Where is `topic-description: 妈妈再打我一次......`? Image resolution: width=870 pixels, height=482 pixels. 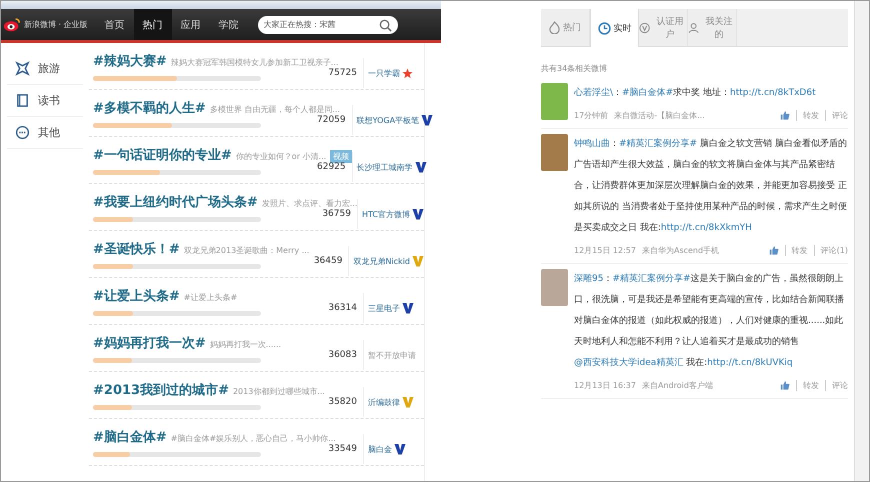 topic-description: 妈妈再打我一次...... is located at coordinates (246, 344).